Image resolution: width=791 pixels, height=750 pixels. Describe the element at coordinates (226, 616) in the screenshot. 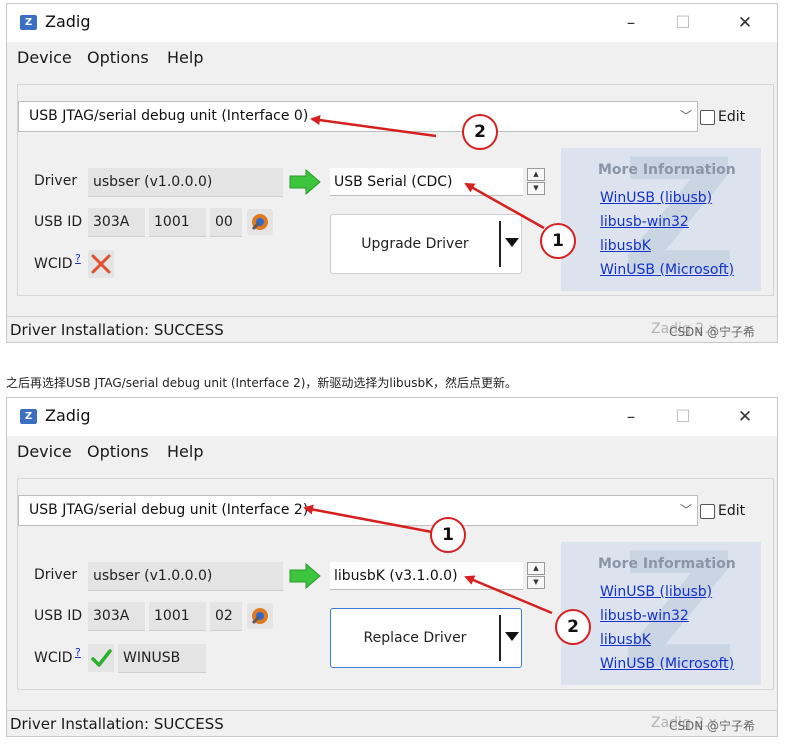

I see `usb-mi-field: 02` at that location.